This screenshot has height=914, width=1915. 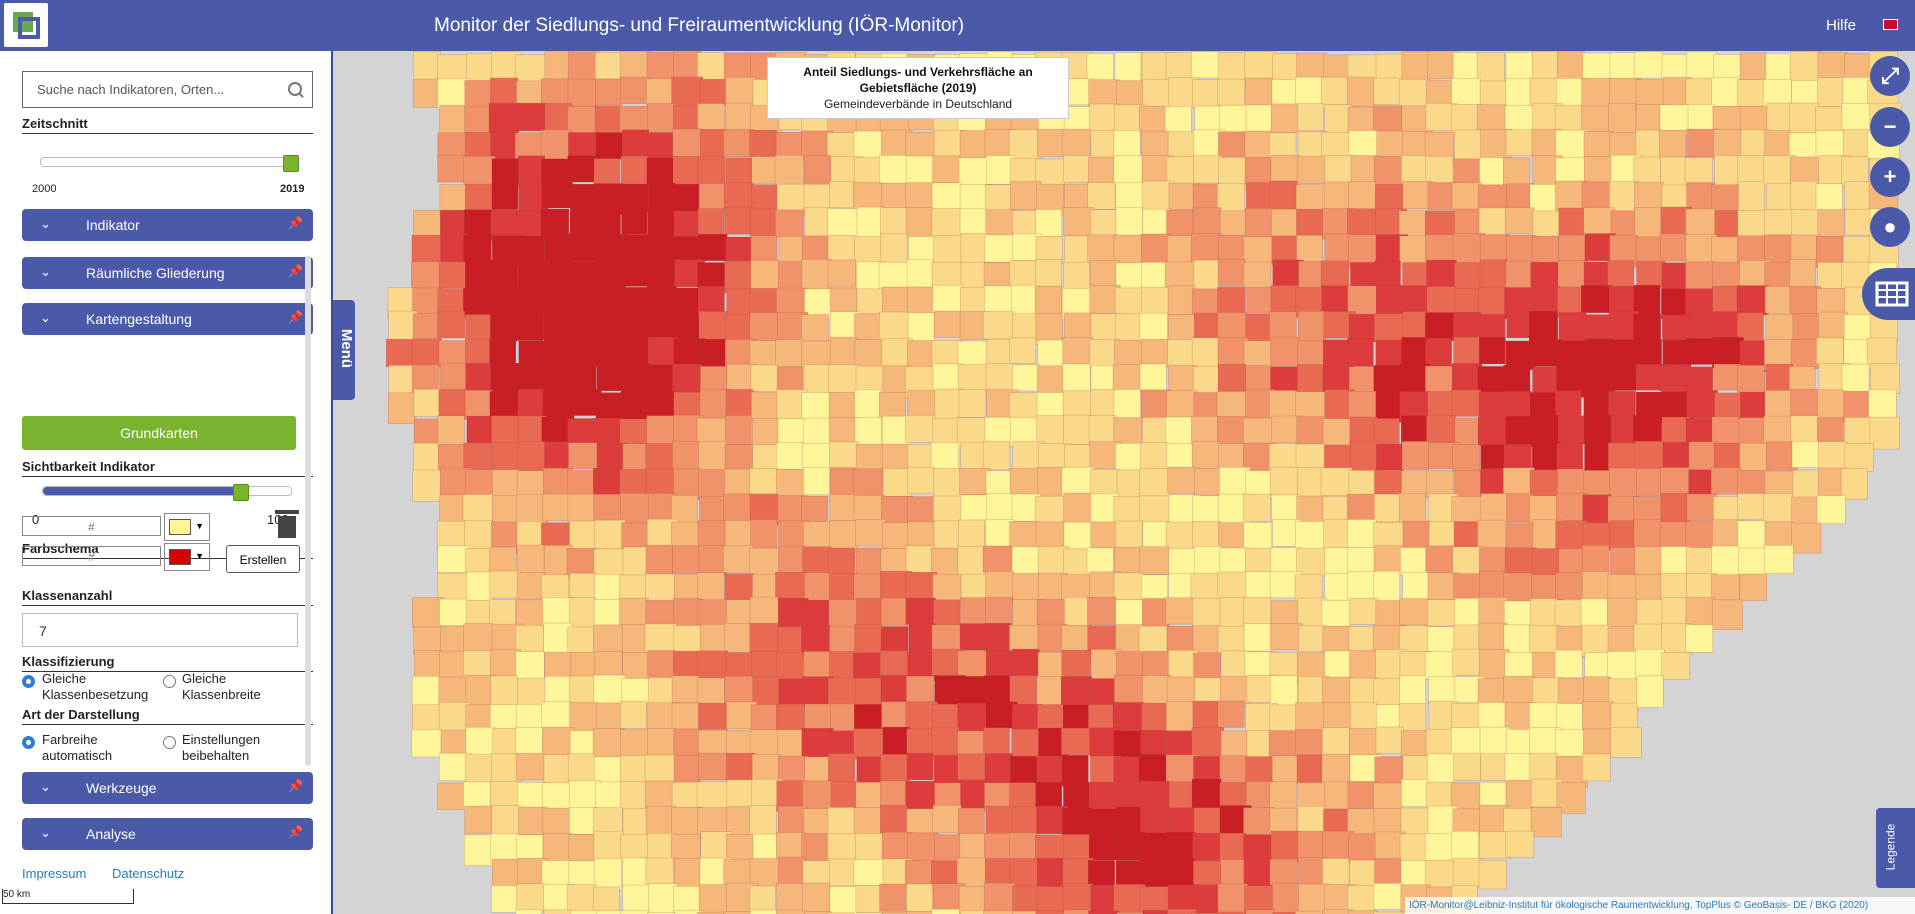 I want to click on location-pin-icon: ●, so click(x=1890, y=227).